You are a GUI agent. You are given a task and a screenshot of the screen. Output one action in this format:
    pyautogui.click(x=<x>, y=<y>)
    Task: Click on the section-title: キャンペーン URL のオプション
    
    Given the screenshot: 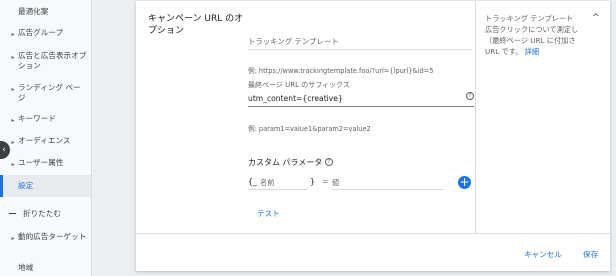 What is the action you would take?
    pyautogui.click(x=196, y=25)
    